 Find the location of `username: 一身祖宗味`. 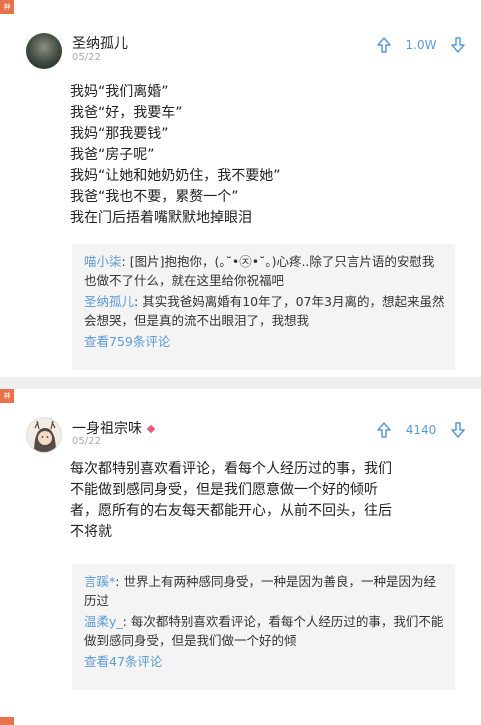

username: 一身祖宗味 is located at coordinates (114, 428).